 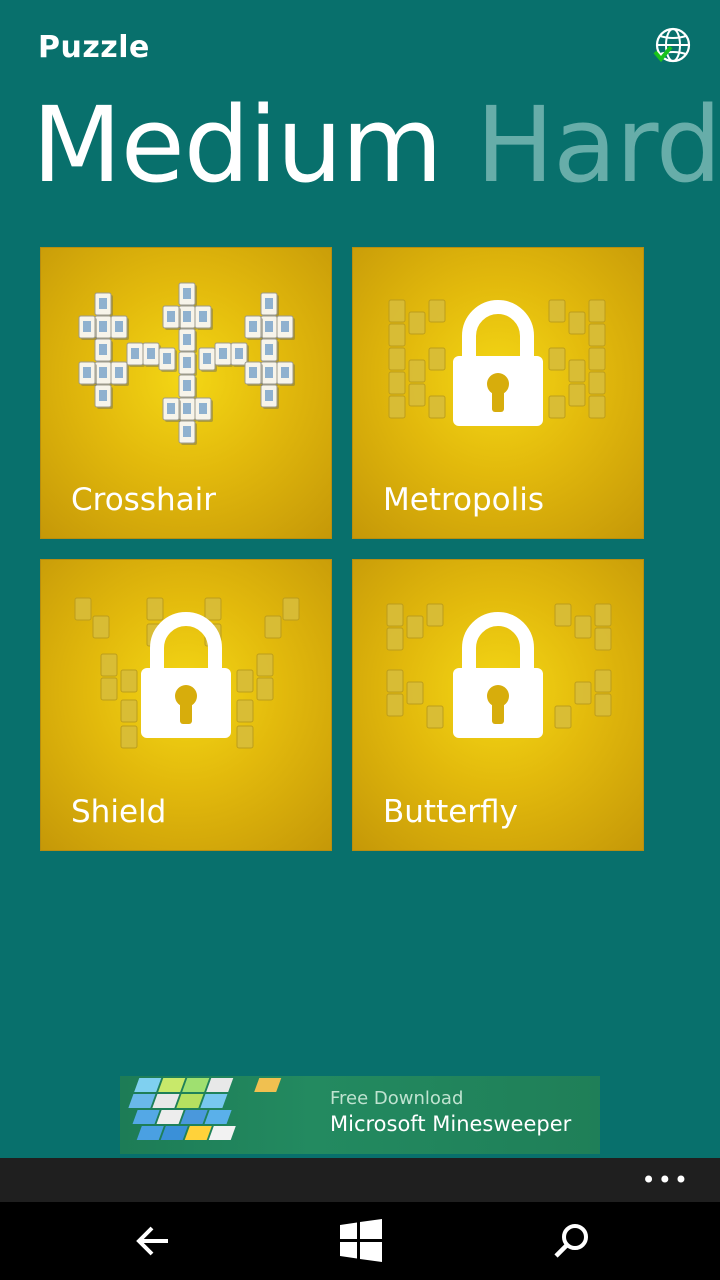 What do you see at coordinates (237, 145) in the screenshot?
I see `pivot-medium: Medium` at bounding box center [237, 145].